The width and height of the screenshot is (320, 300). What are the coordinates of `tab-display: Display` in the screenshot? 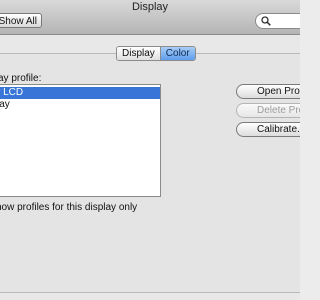 It's located at (139, 53).